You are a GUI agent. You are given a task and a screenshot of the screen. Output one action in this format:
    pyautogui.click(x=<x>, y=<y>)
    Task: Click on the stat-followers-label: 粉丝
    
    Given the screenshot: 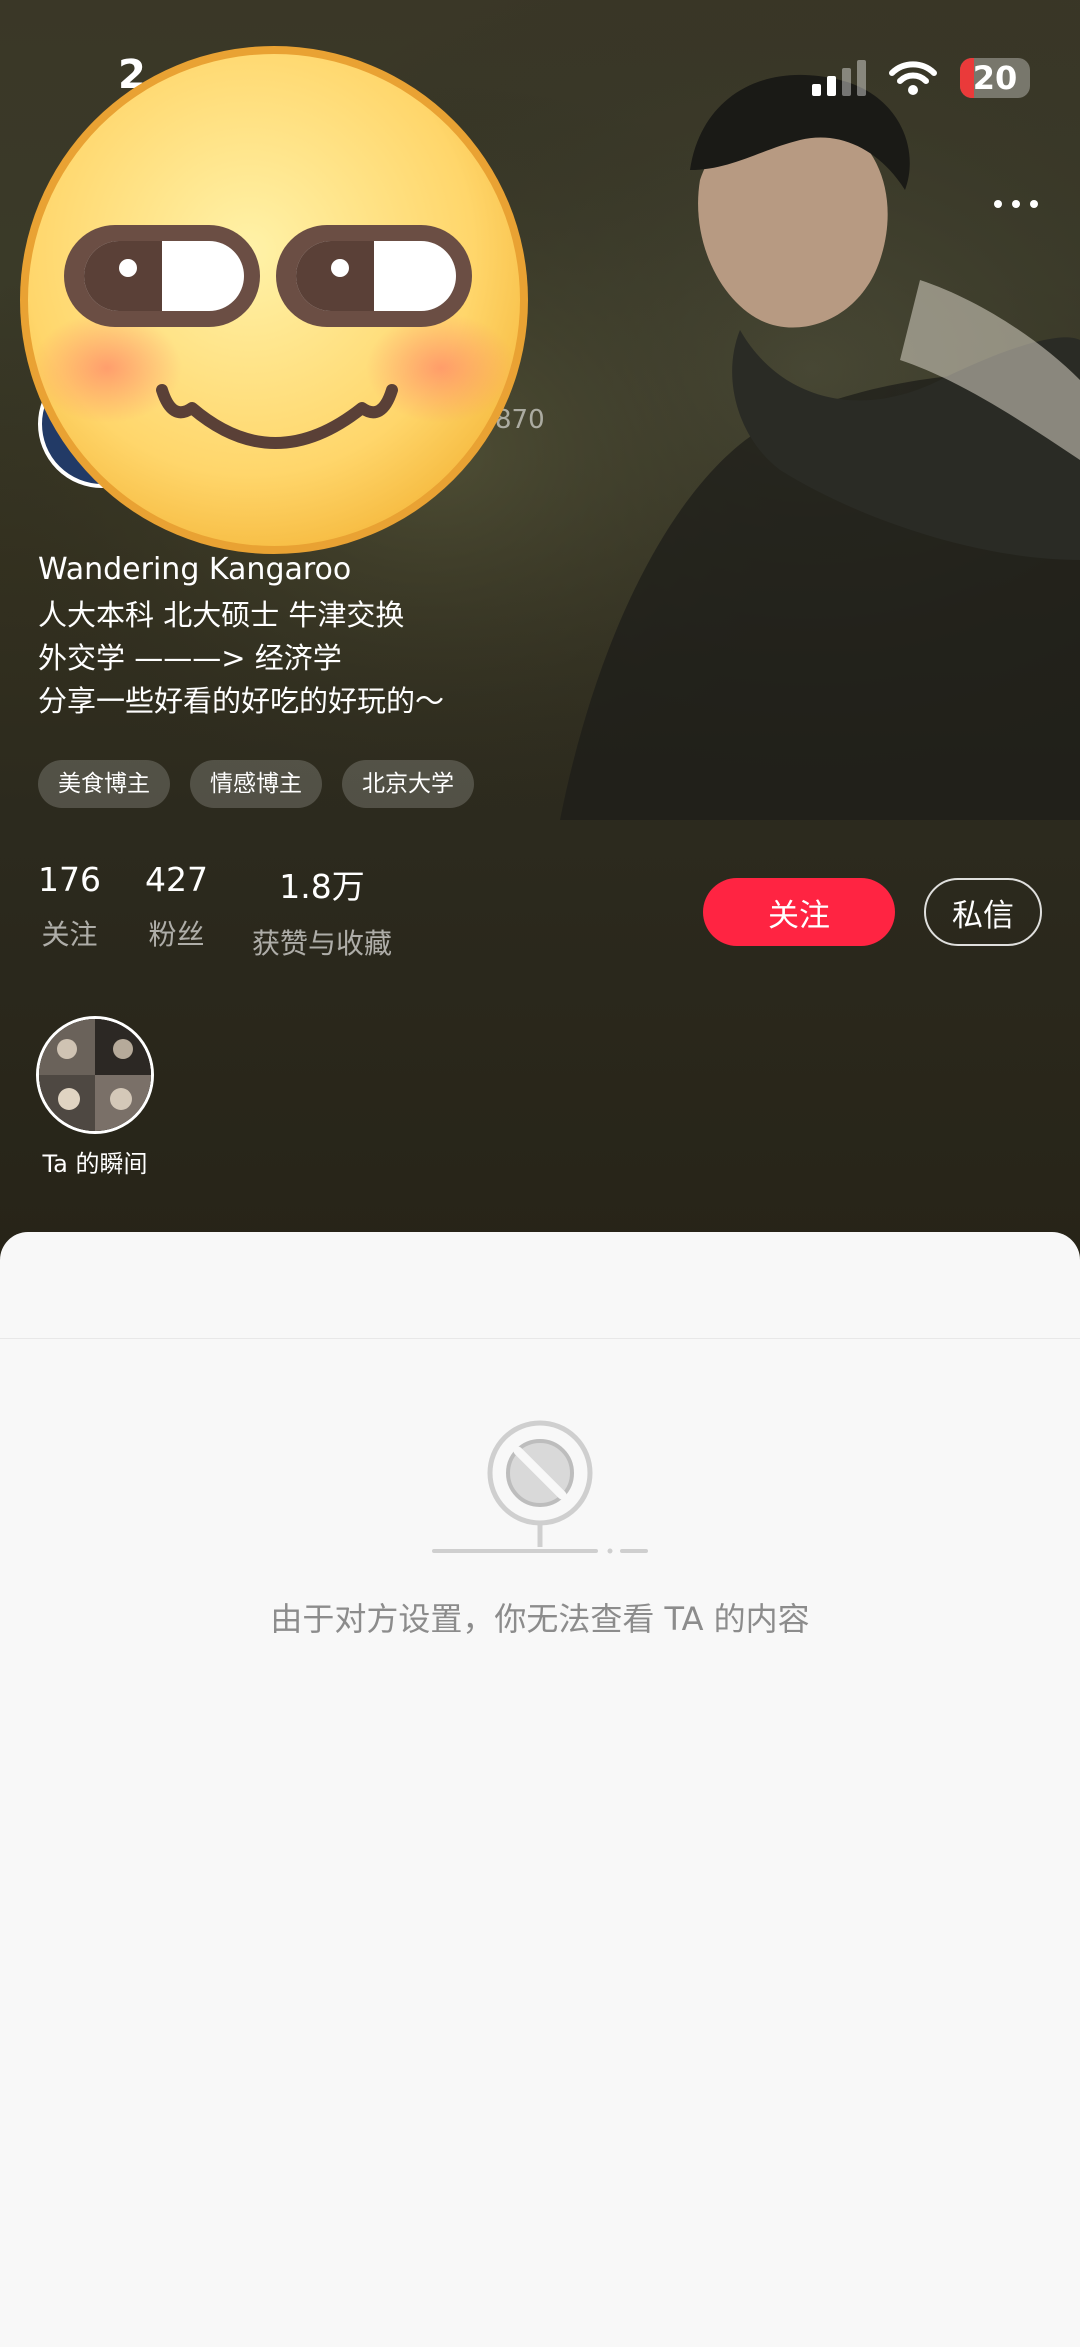 What is the action you would take?
    pyautogui.click(x=176, y=934)
    